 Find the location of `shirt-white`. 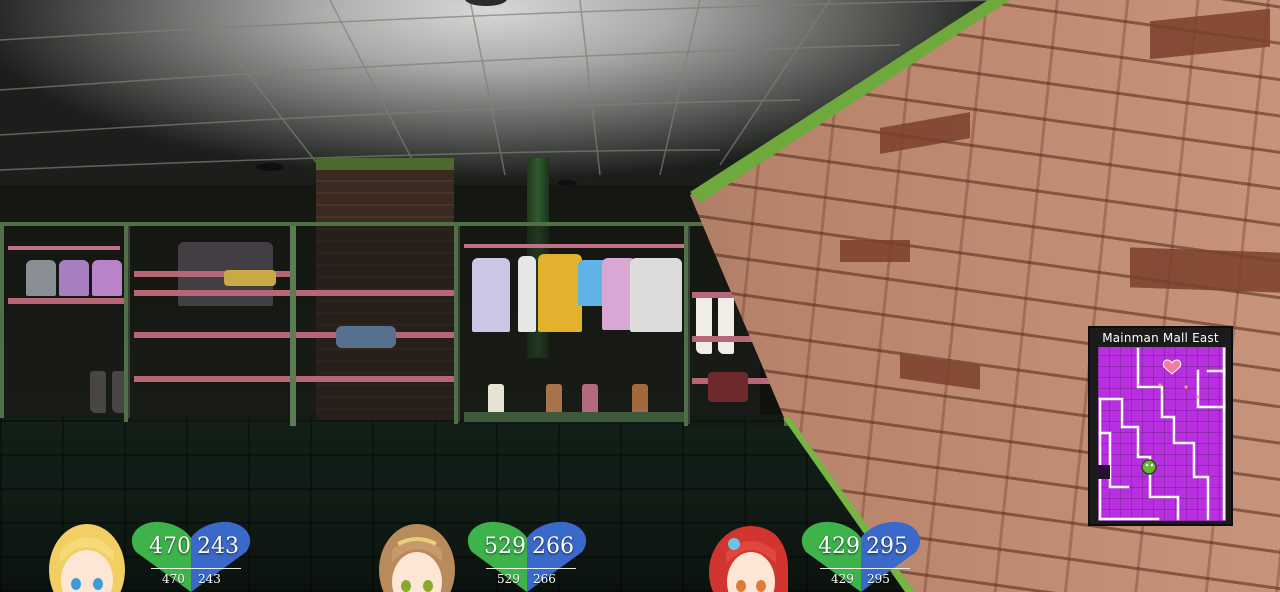

shirt-white is located at coordinates (527, 294).